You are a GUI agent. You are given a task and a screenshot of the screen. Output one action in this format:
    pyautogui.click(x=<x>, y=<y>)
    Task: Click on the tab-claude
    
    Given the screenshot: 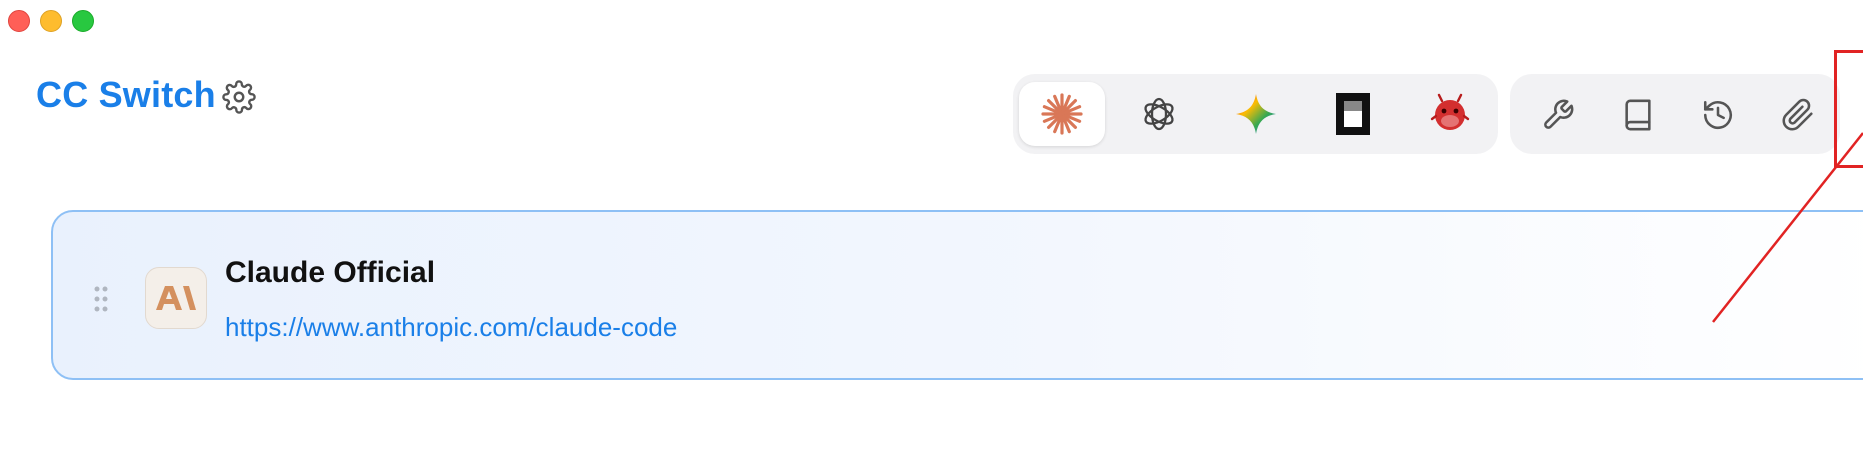 What is the action you would take?
    pyautogui.click(x=1062, y=114)
    